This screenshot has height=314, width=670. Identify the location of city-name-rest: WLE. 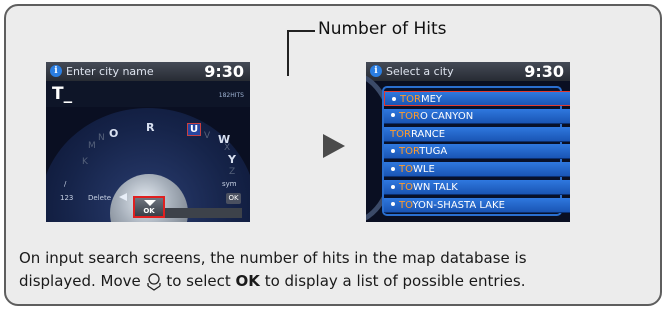
(423, 170).